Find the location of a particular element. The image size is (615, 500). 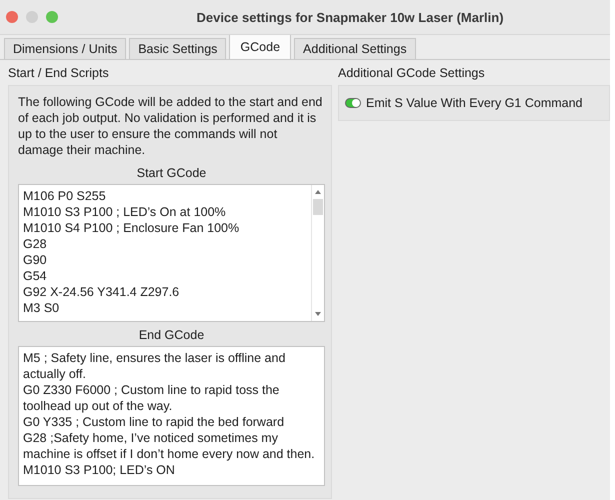

tab: Additional Settings is located at coordinates (355, 48).